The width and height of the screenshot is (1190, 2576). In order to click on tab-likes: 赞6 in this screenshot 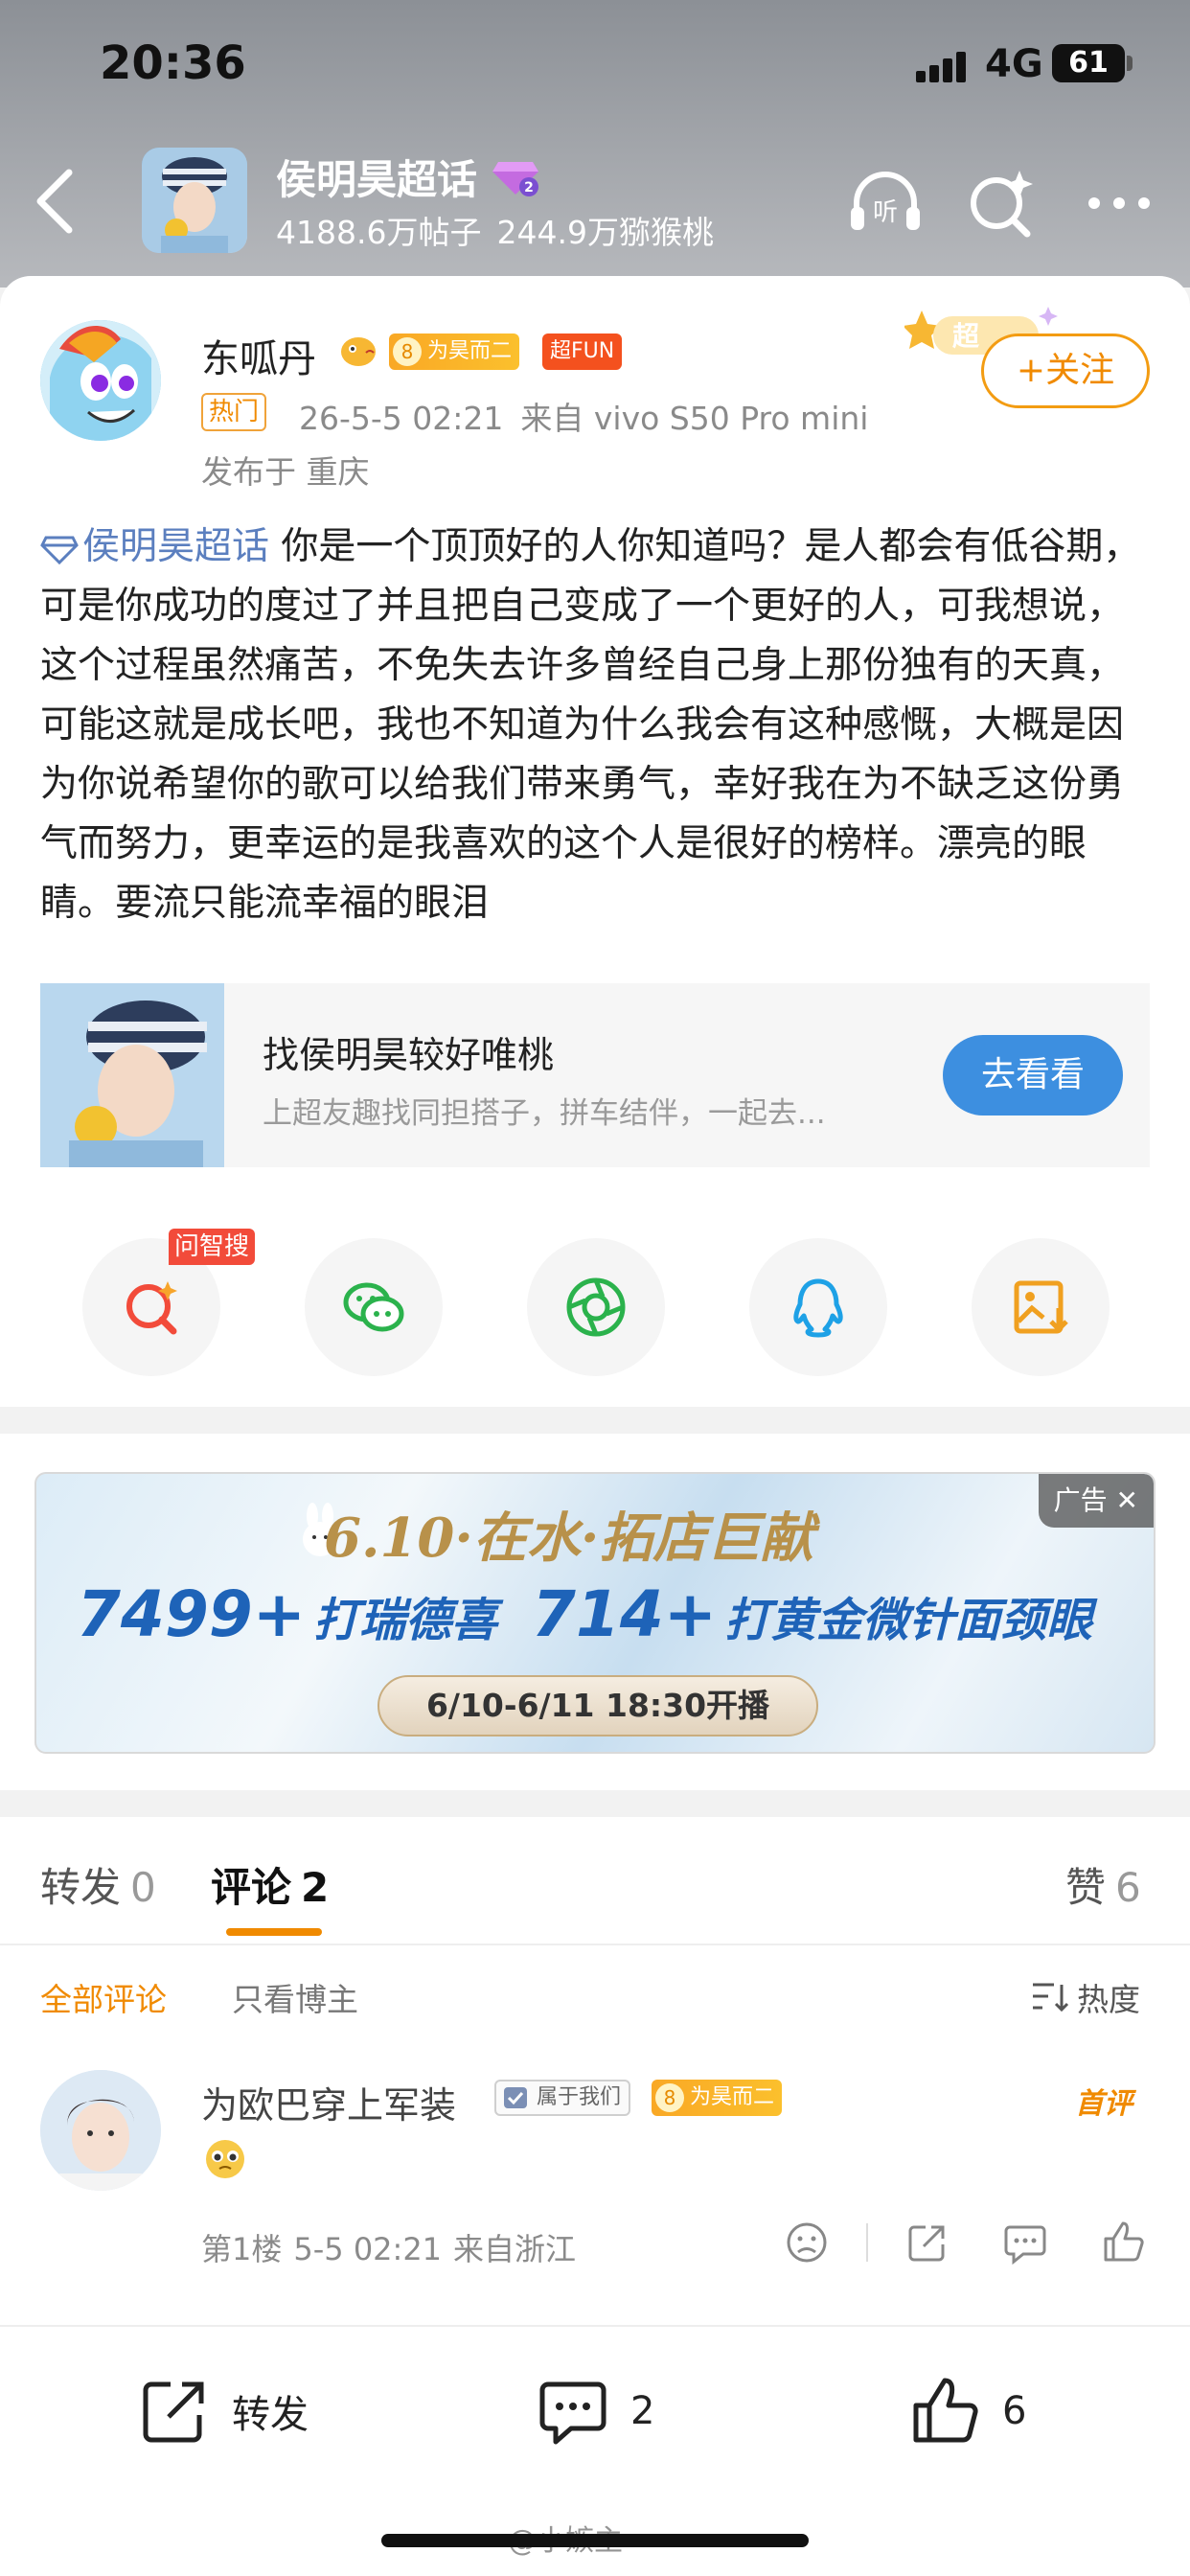, I will do `click(1103, 1884)`.